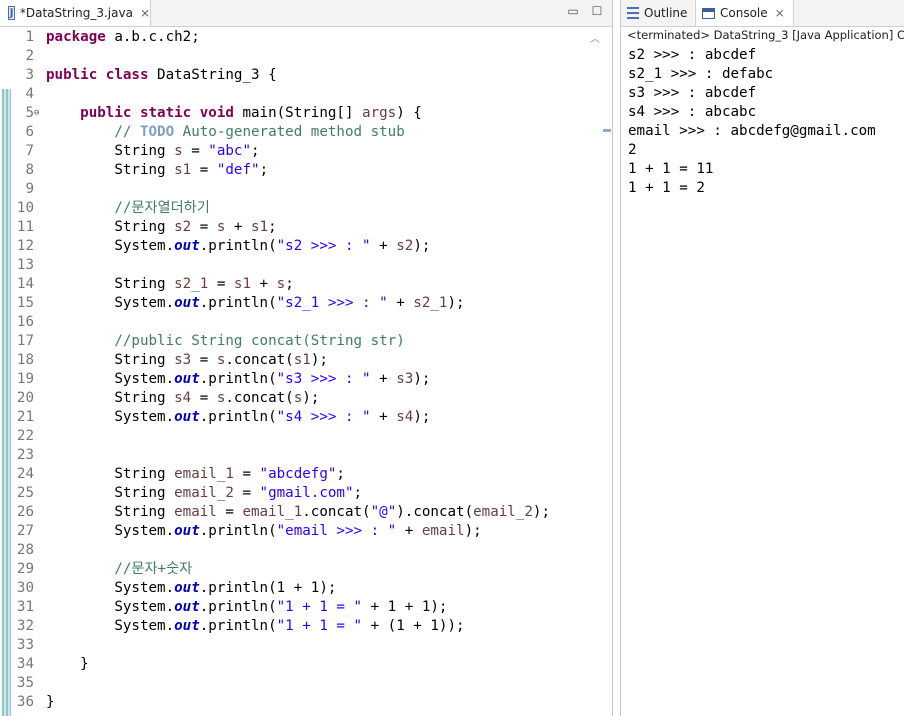 The width and height of the screenshot is (904, 716). I want to click on line-number: 31, so click(25, 607).